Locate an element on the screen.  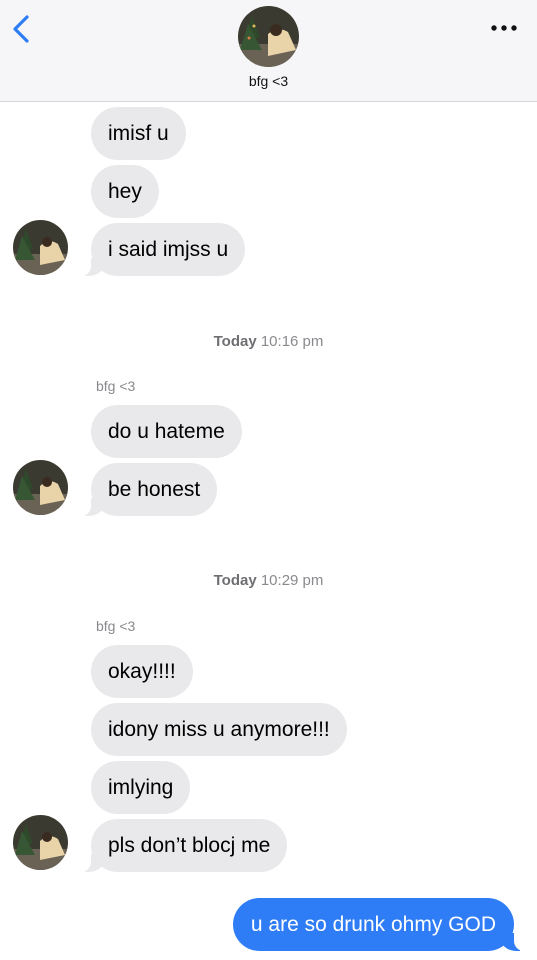
chevron-left-icon is located at coordinates (22, 29).